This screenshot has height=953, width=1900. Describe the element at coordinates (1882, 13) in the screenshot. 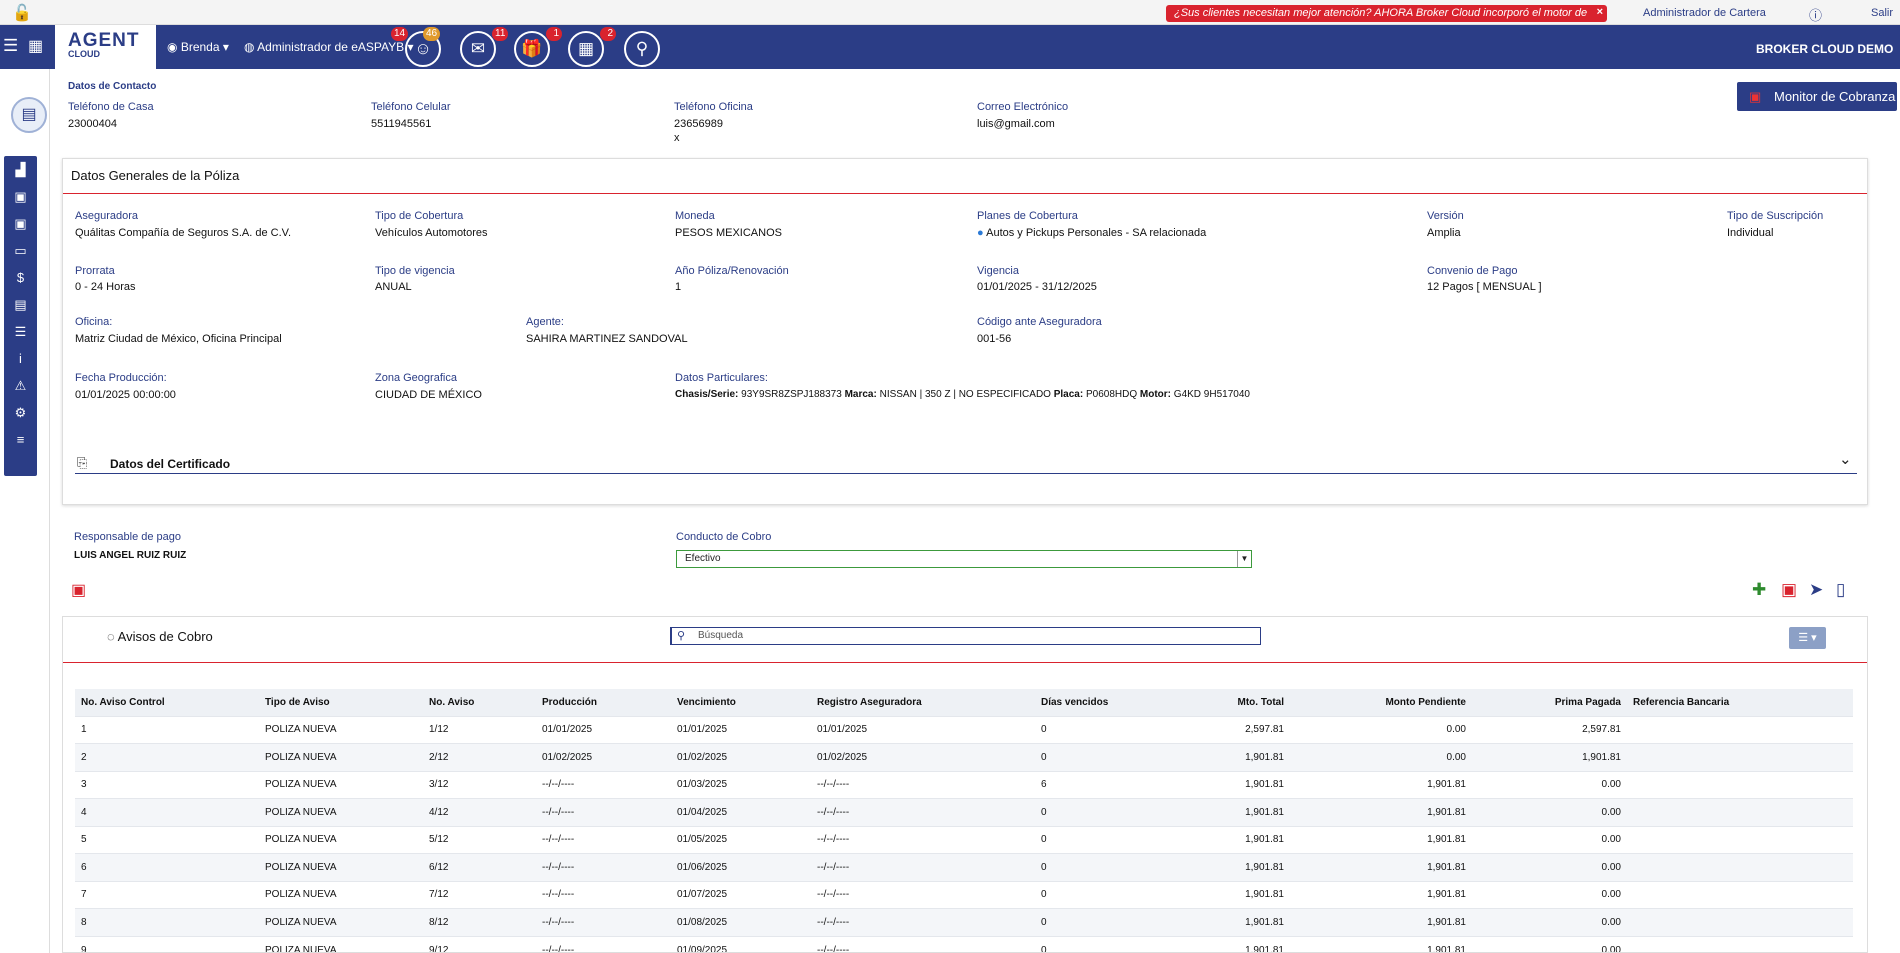

I see `logout-link: Salir` at that location.